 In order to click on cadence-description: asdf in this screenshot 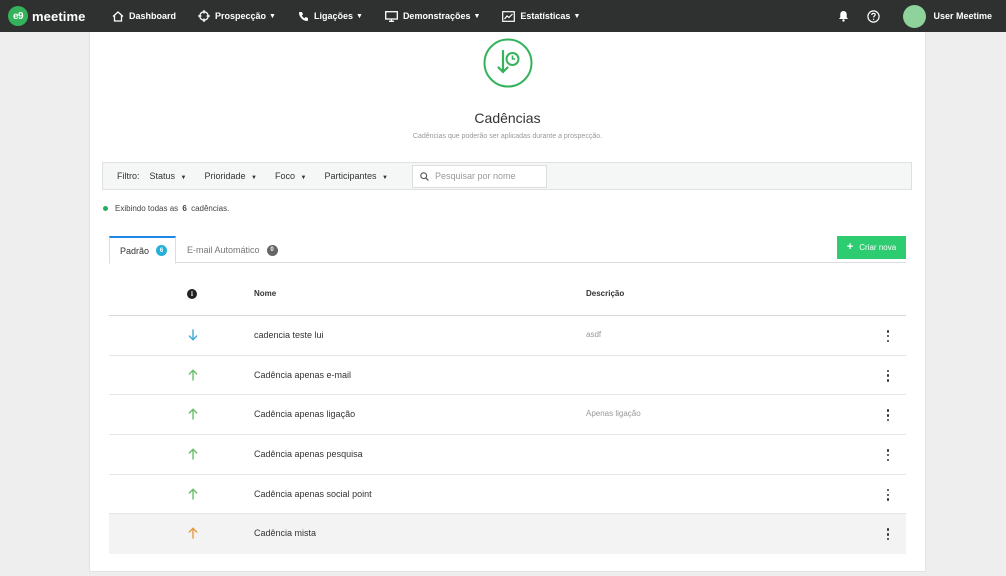, I will do `click(594, 334)`.